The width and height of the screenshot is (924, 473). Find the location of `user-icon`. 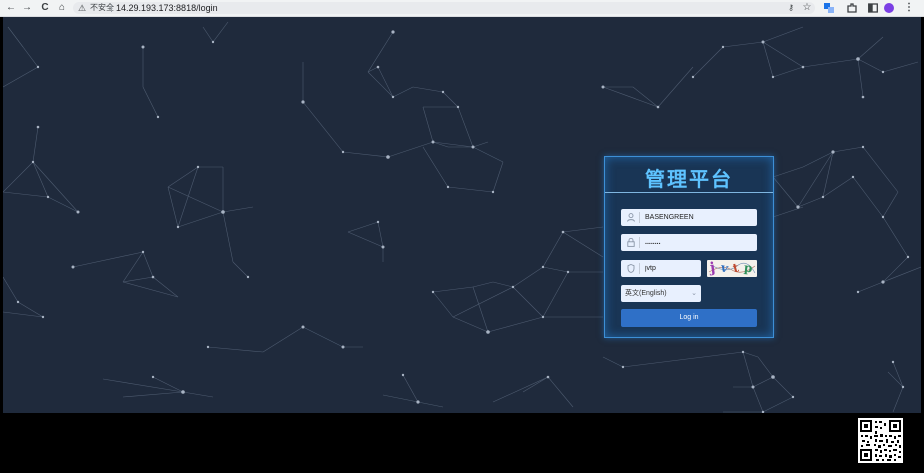

user-icon is located at coordinates (631, 218).